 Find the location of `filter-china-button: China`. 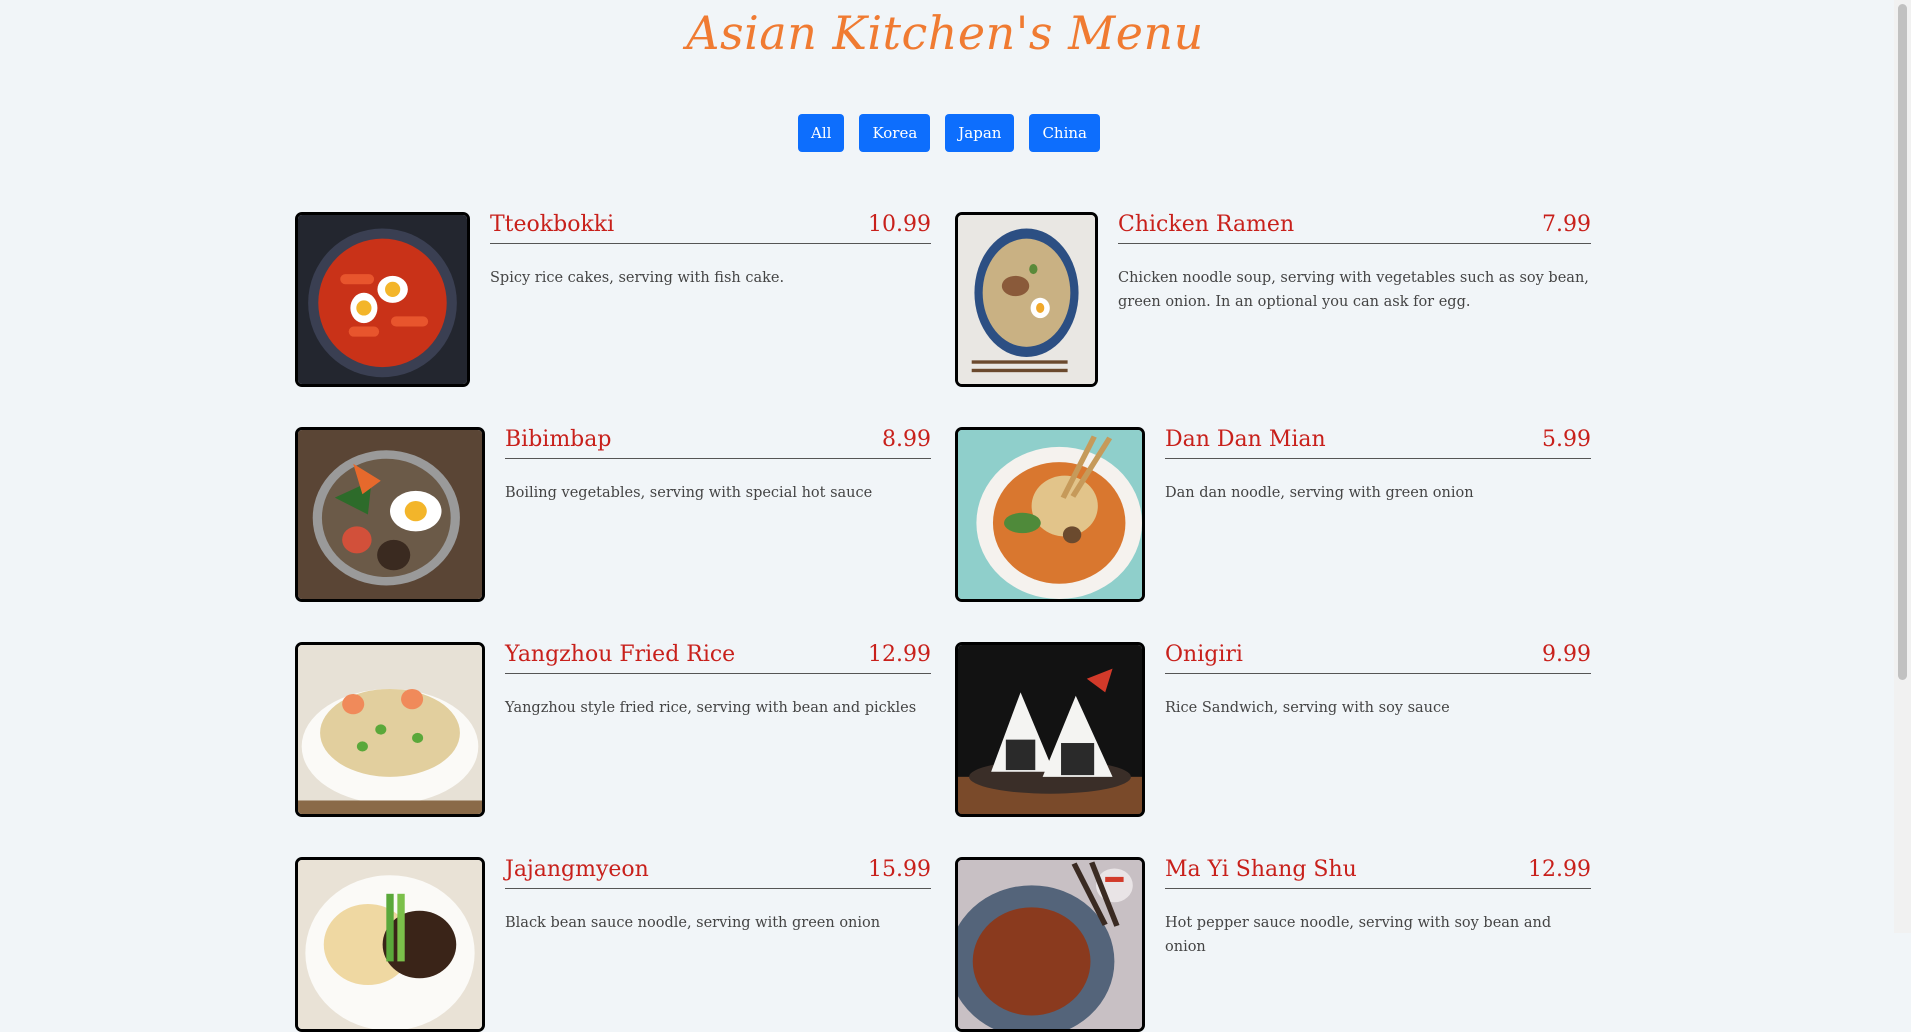

filter-china-button: China is located at coordinates (1064, 133).